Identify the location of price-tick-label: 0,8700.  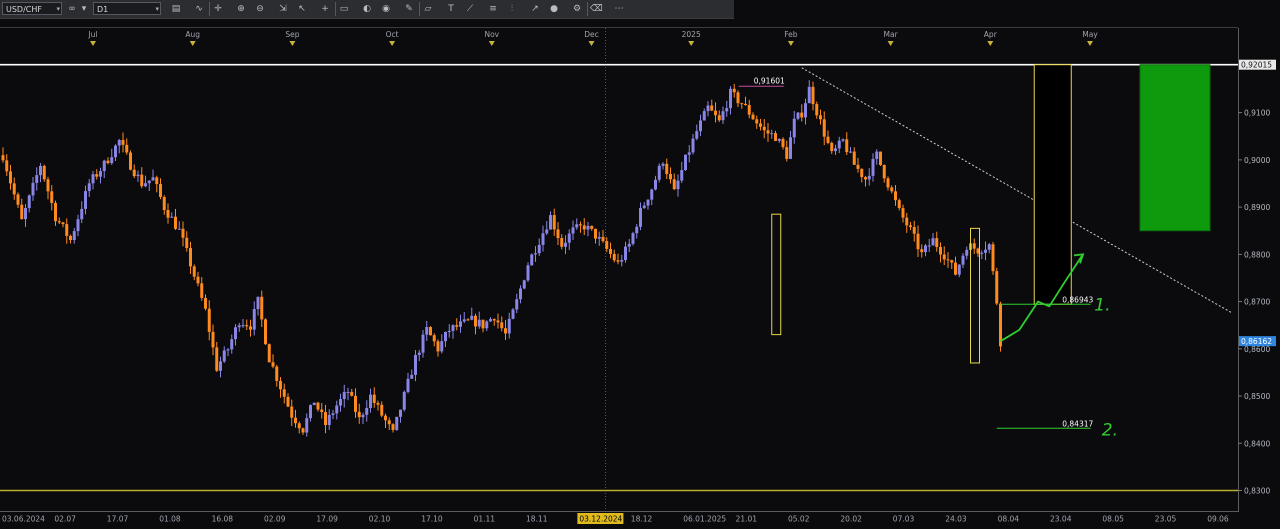
(1257, 302).